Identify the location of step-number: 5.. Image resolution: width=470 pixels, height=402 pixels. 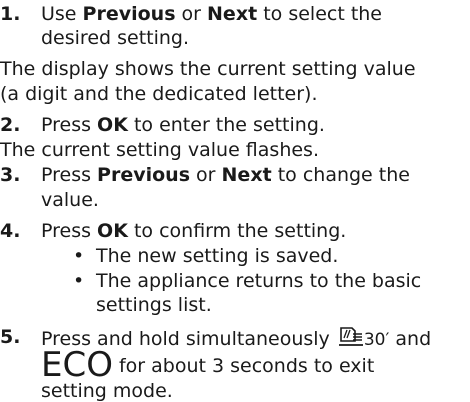
(10, 337).